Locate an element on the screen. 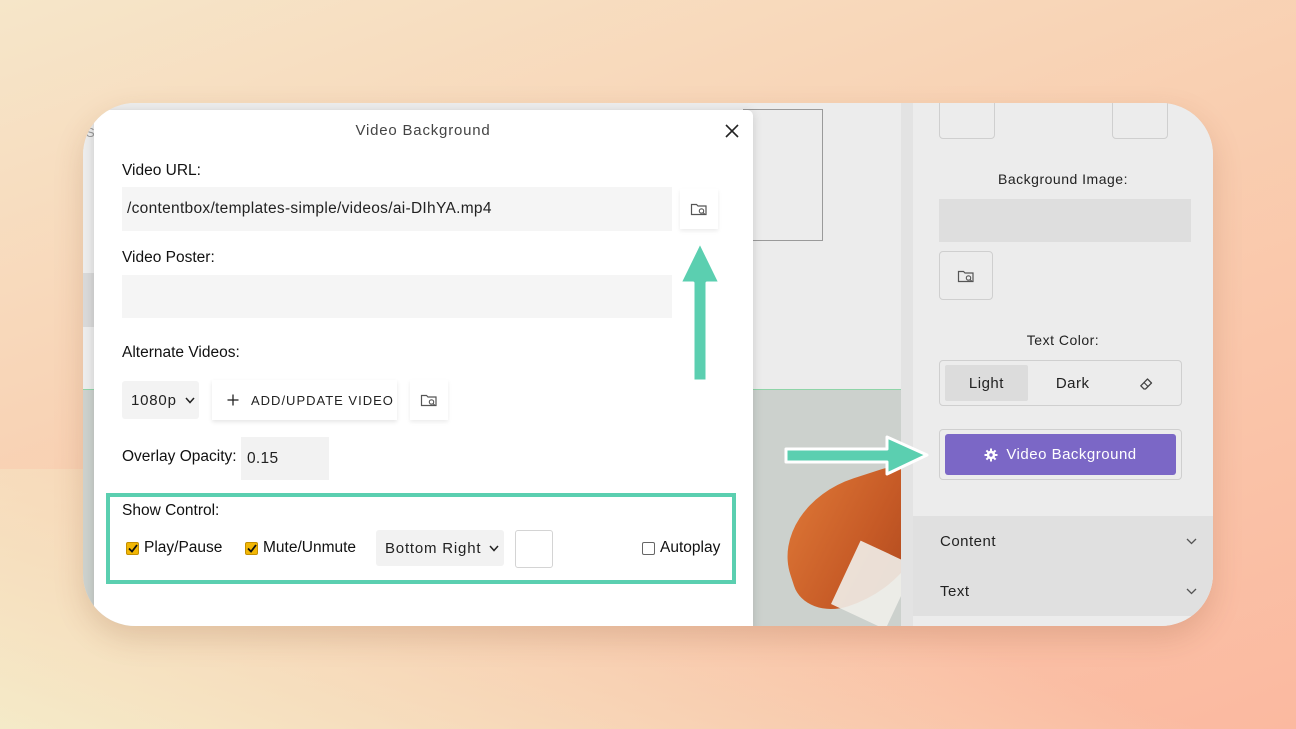 The width and height of the screenshot is (1296, 729). resolution-select: 1080p is located at coordinates (160, 400).